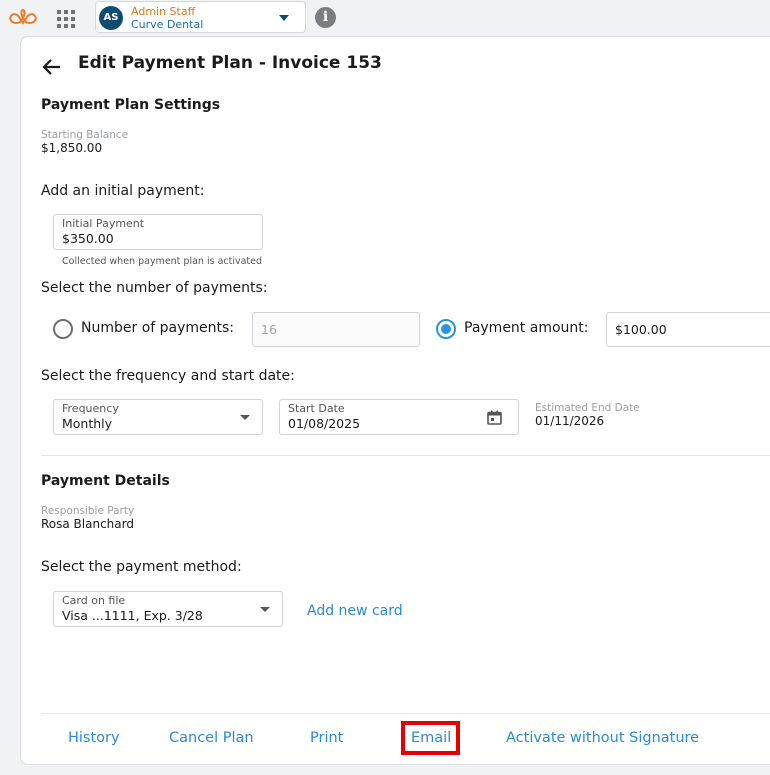 Image resolution: width=770 pixels, height=775 pixels. Describe the element at coordinates (103, 223) in the screenshot. I see `initial-payment-label: Initial Payment` at that location.